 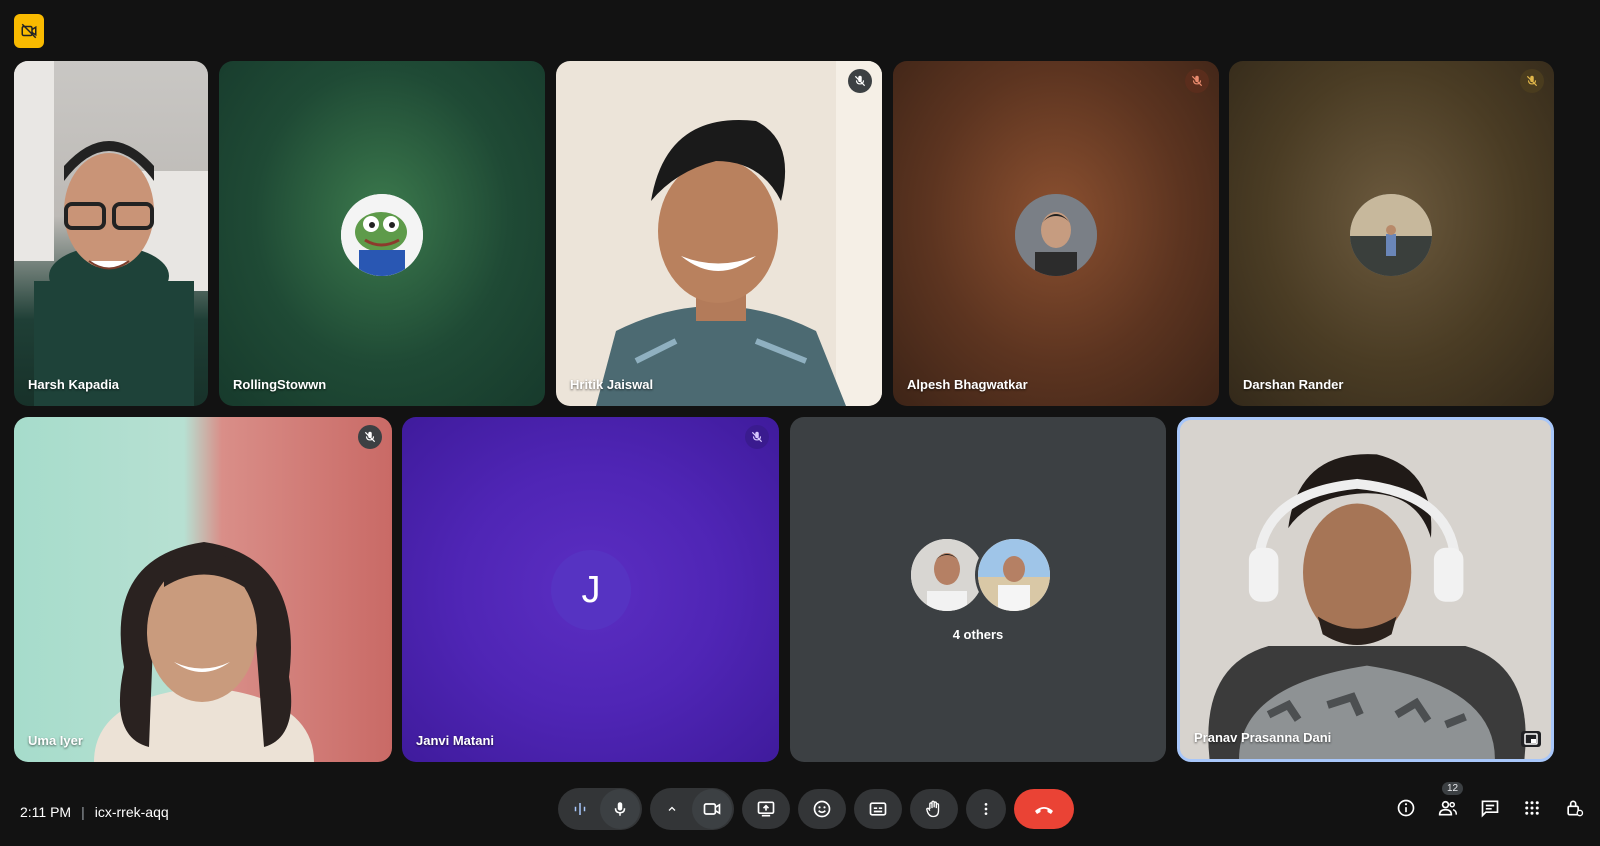 I want to click on present-screen-button, so click(x=766, y=809).